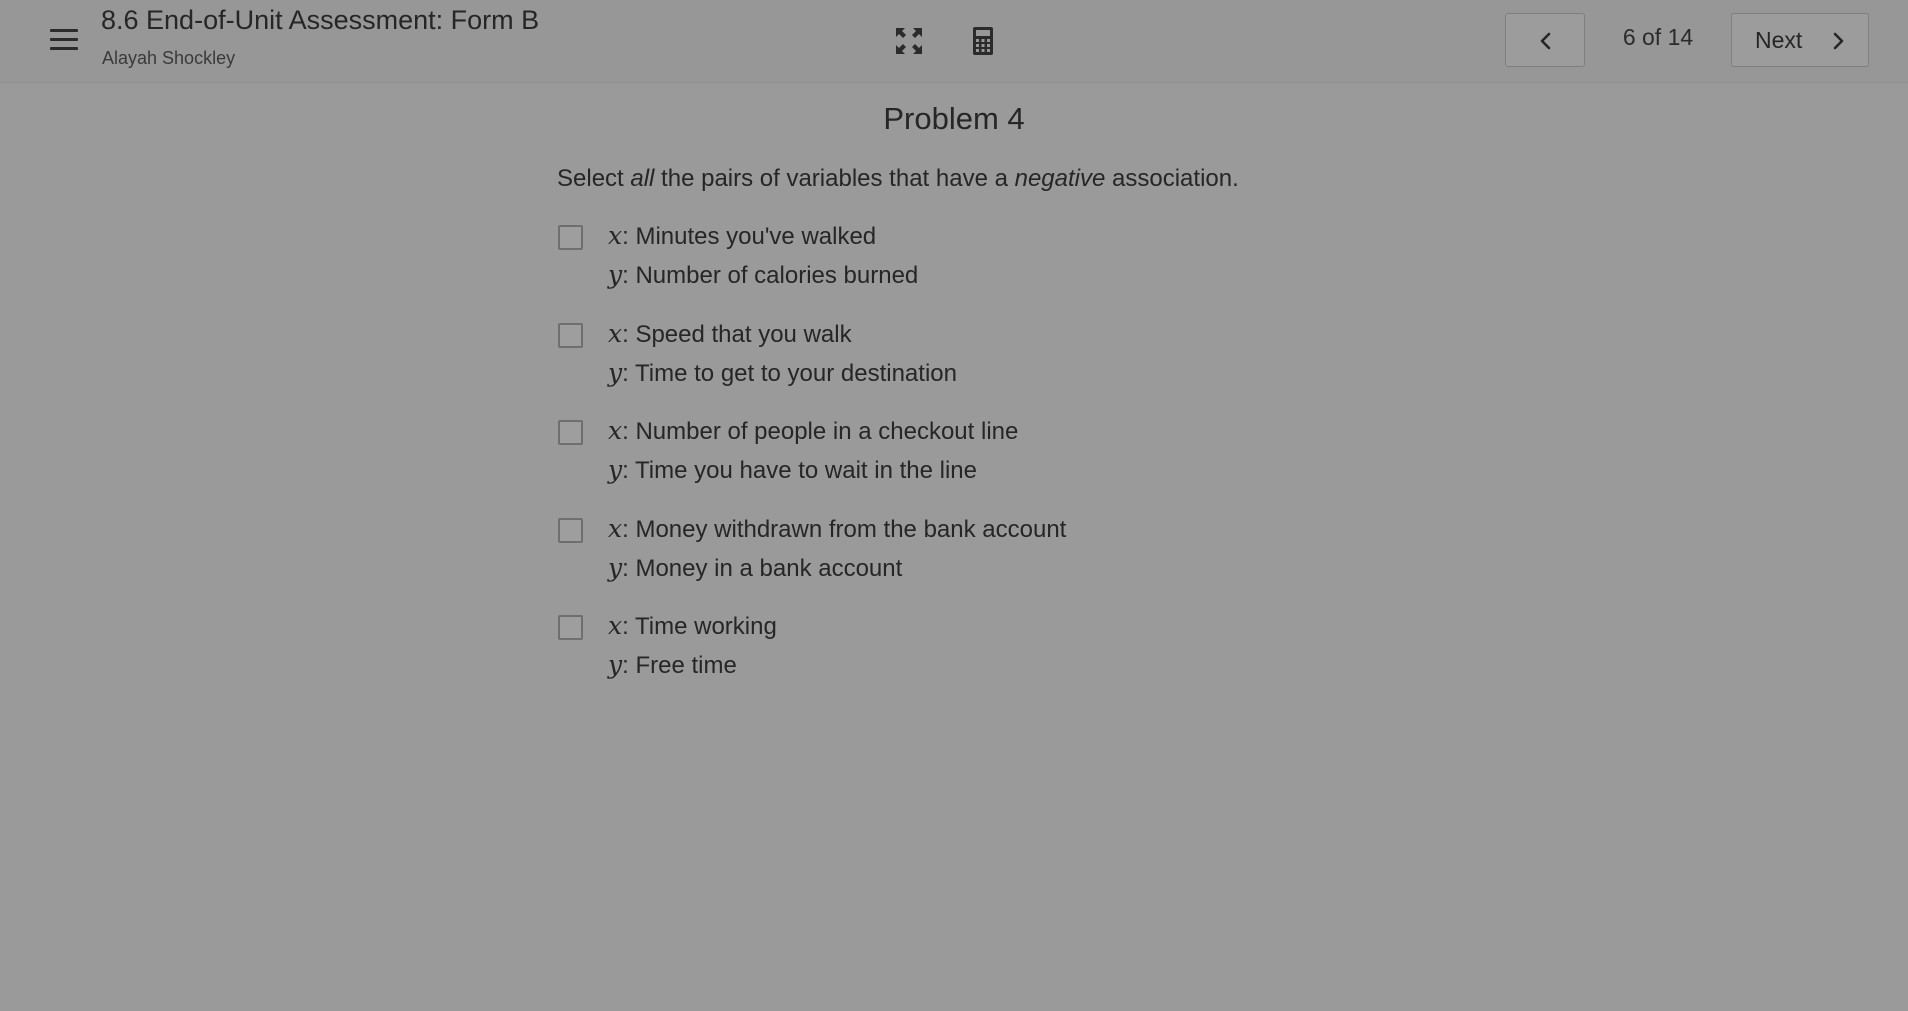 Image resolution: width=1908 pixels, height=1011 pixels. Describe the element at coordinates (320, 20) in the screenshot. I see `assessment-title: 8.6 End-of-Unit Assessment: Form B` at that location.